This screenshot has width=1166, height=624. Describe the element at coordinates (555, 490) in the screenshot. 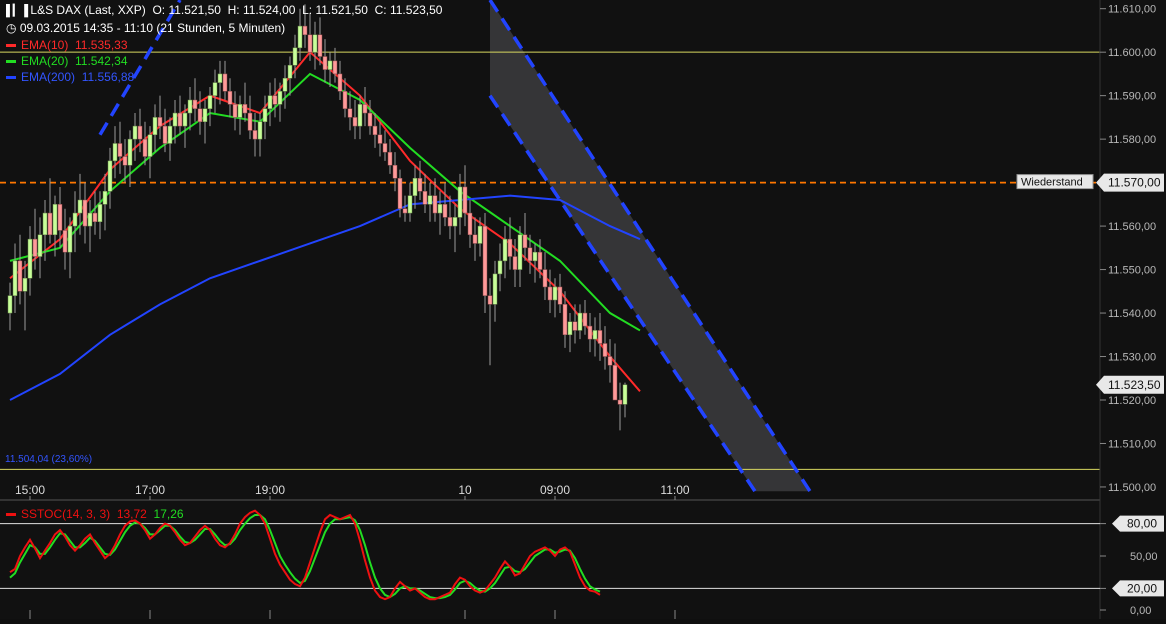

I see `x-tick-label: 09:00` at that location.